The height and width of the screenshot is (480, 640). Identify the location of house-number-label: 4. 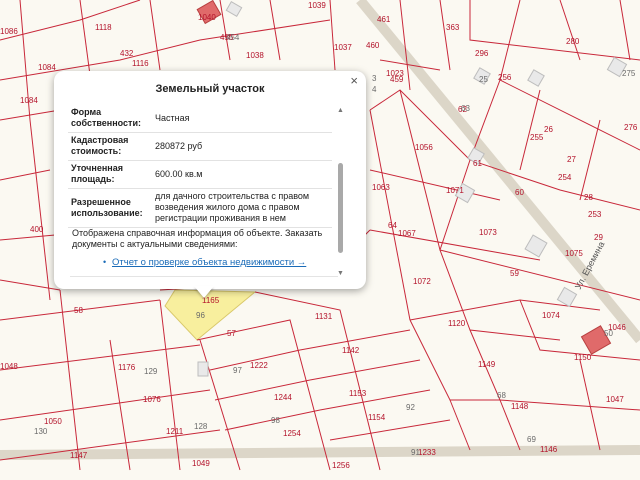
(374, 89).